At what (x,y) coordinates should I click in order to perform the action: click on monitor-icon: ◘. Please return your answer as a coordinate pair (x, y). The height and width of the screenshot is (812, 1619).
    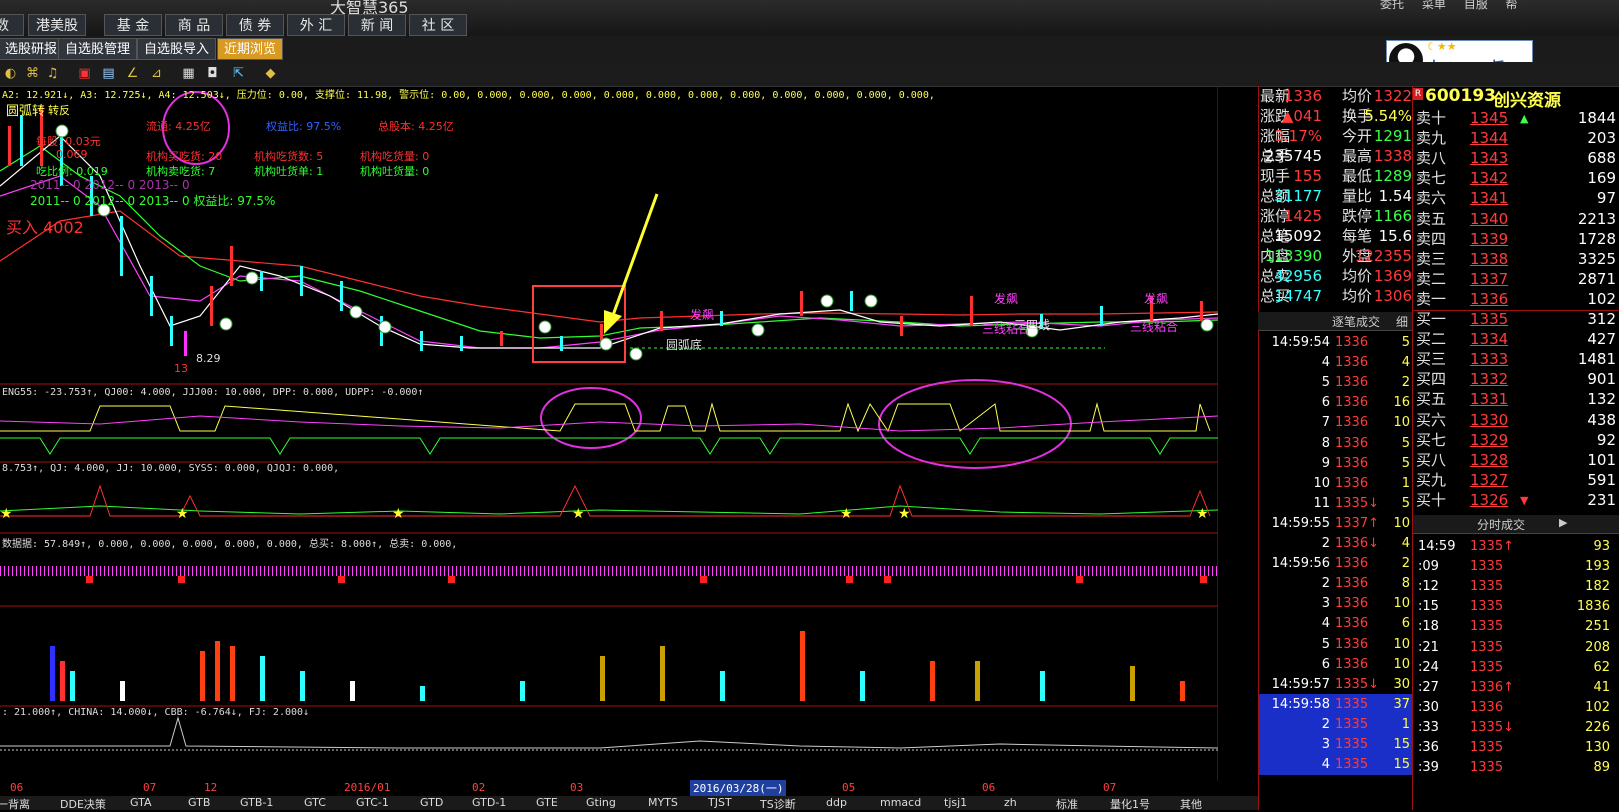
    Looking at the image, I should click on (212, 73).